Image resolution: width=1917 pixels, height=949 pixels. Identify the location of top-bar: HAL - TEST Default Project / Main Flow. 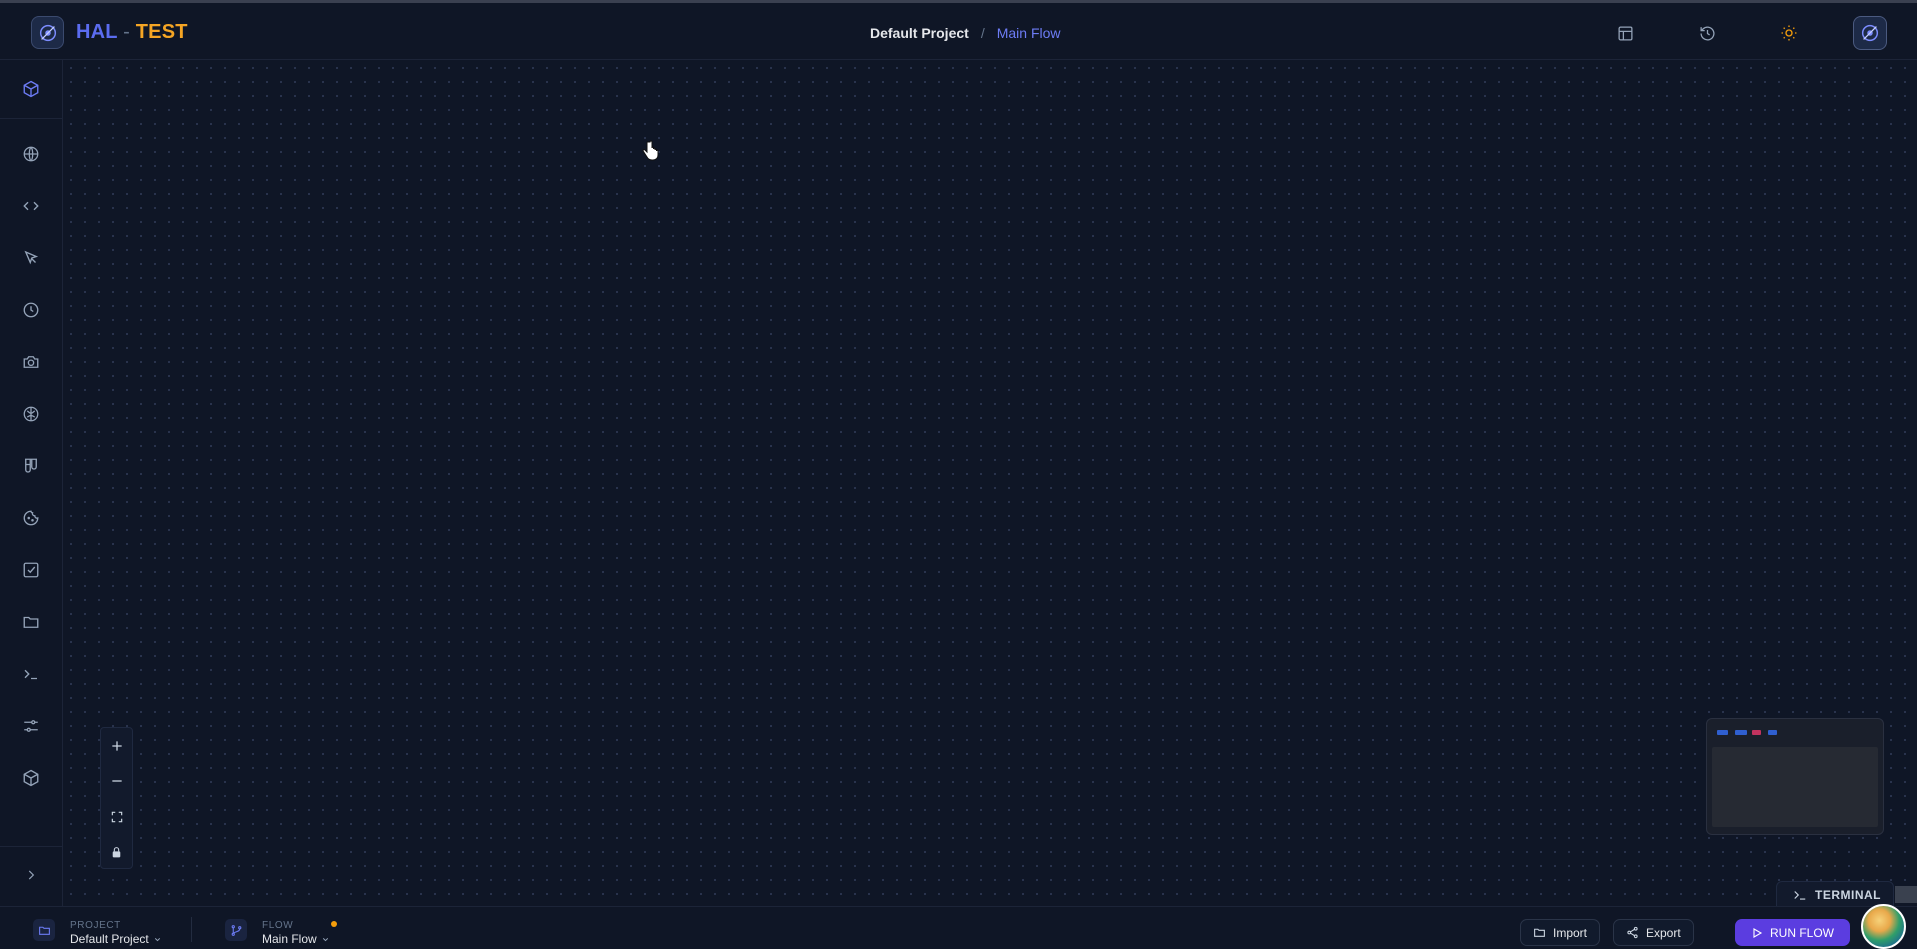
(958, 30).